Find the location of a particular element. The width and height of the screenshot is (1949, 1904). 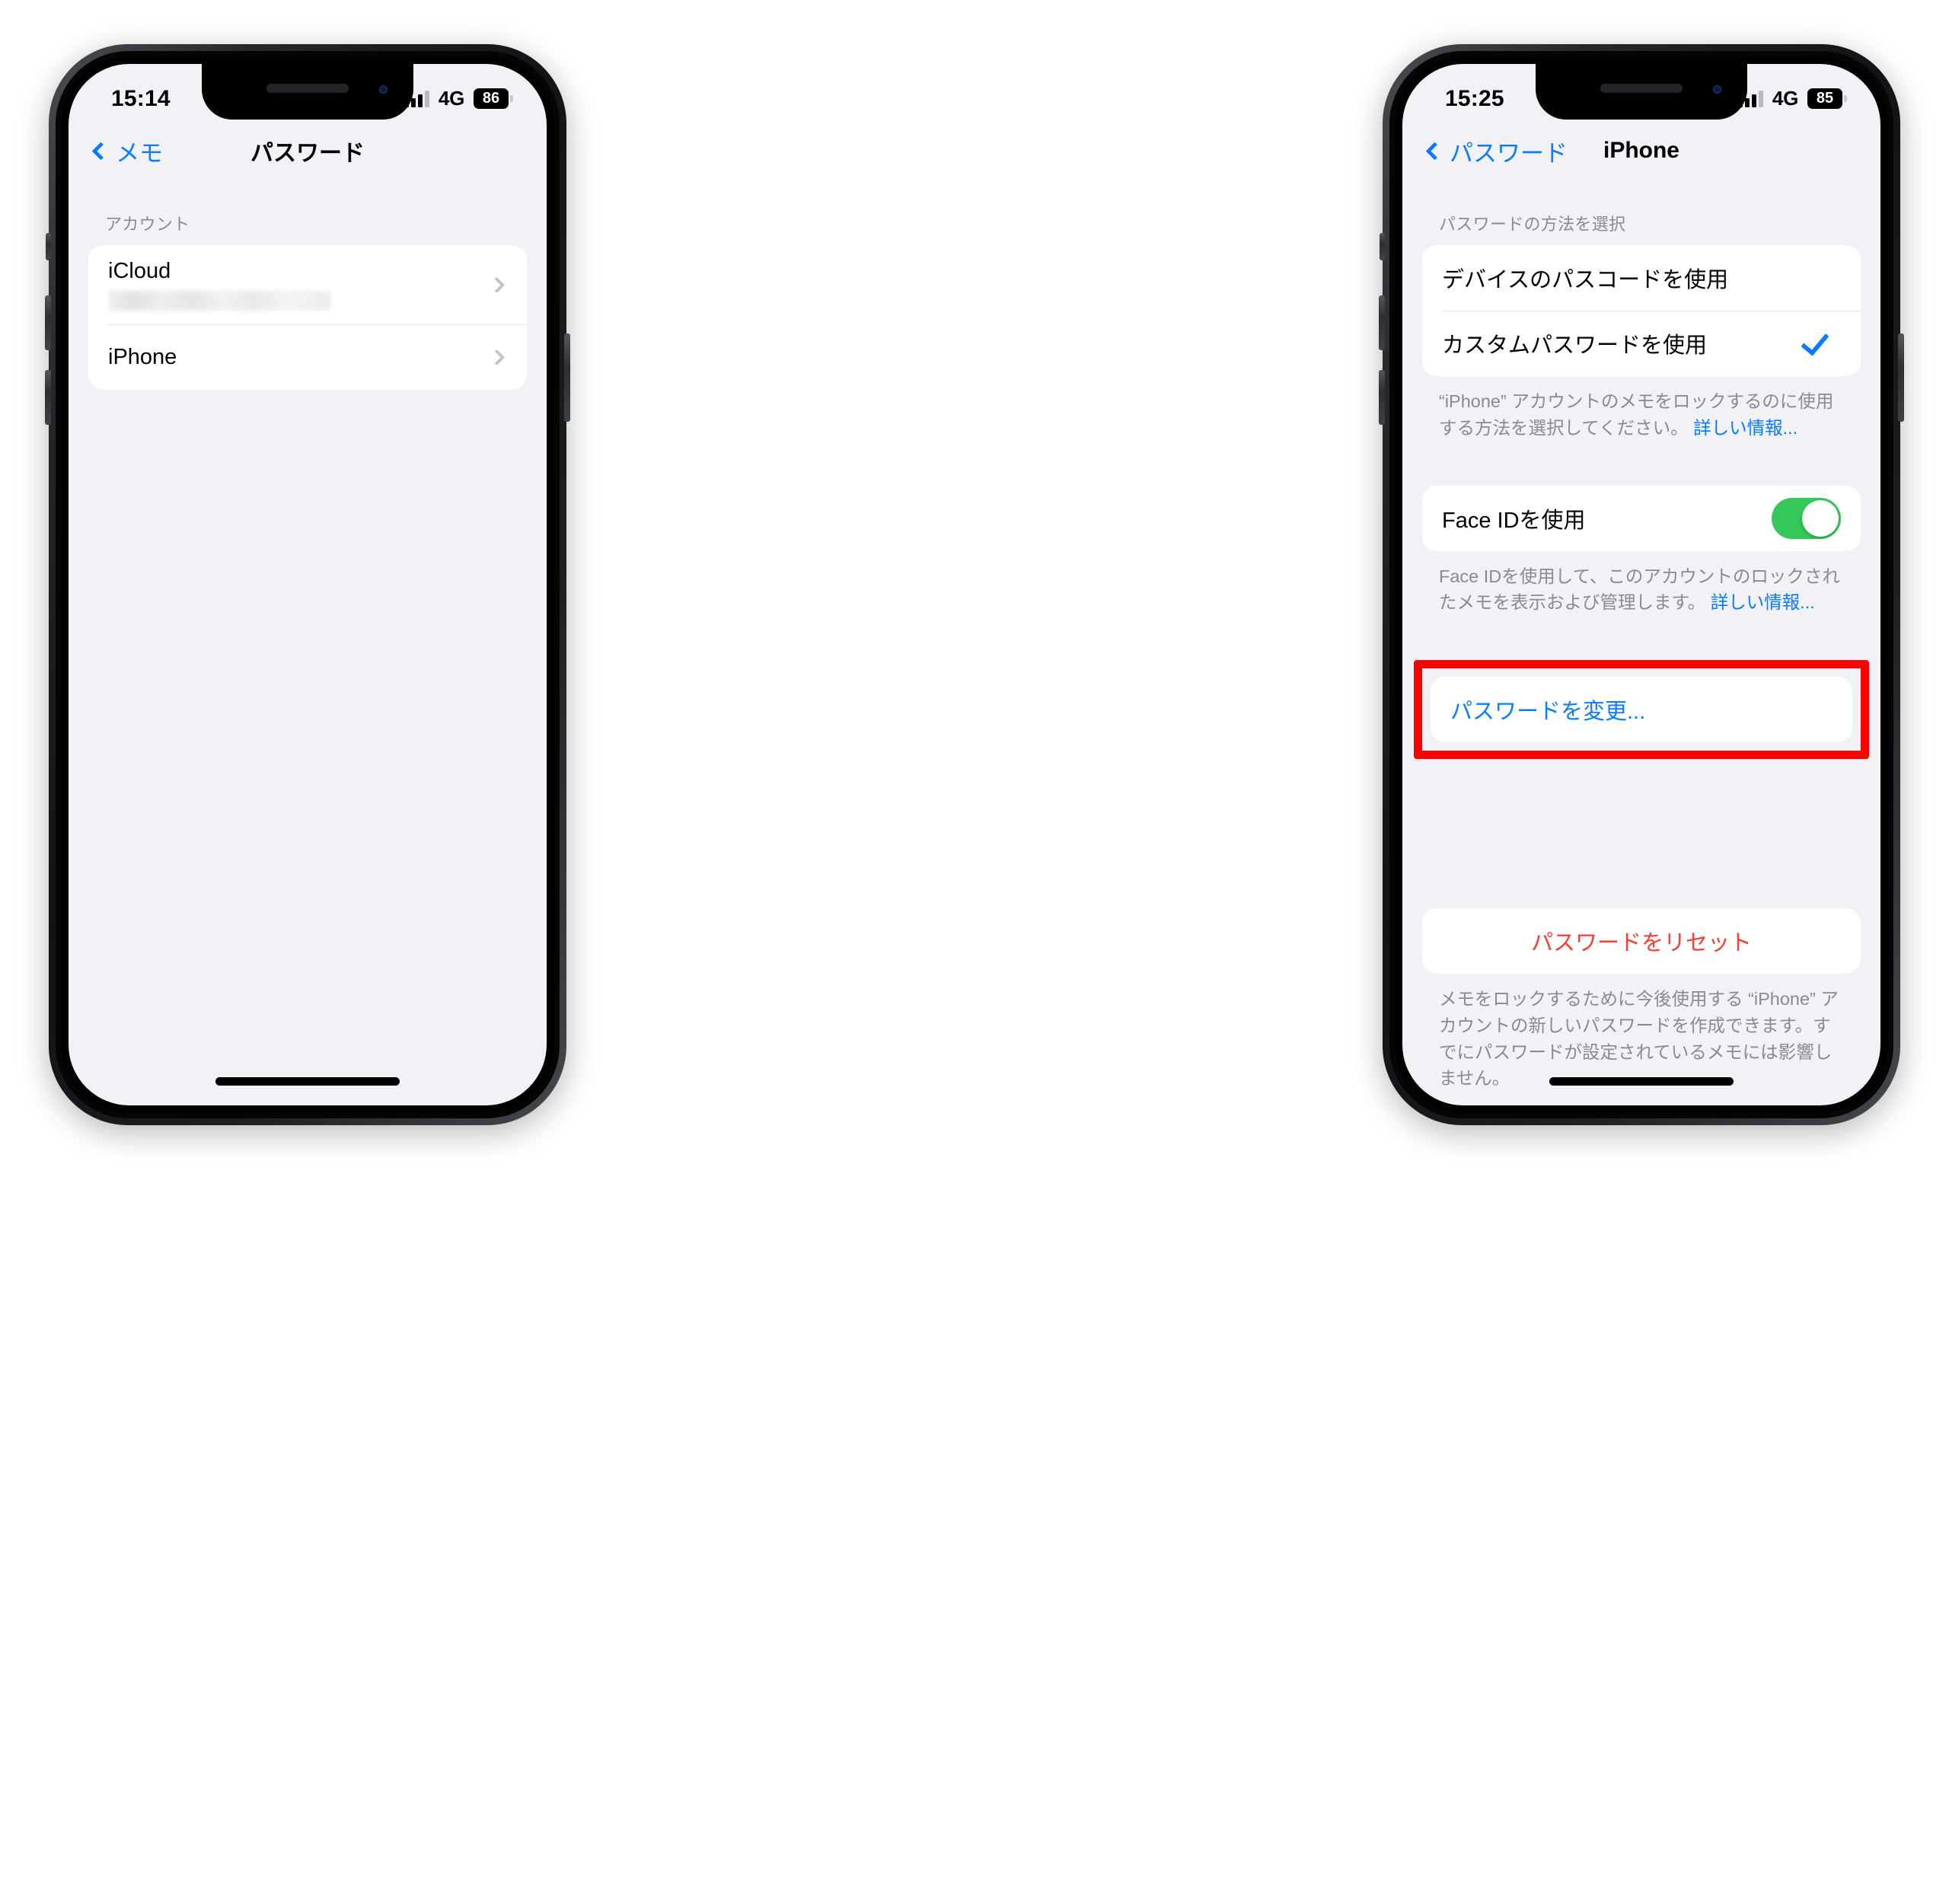

icloud-text-stack: iCloud is located at coordinates (219, 284).